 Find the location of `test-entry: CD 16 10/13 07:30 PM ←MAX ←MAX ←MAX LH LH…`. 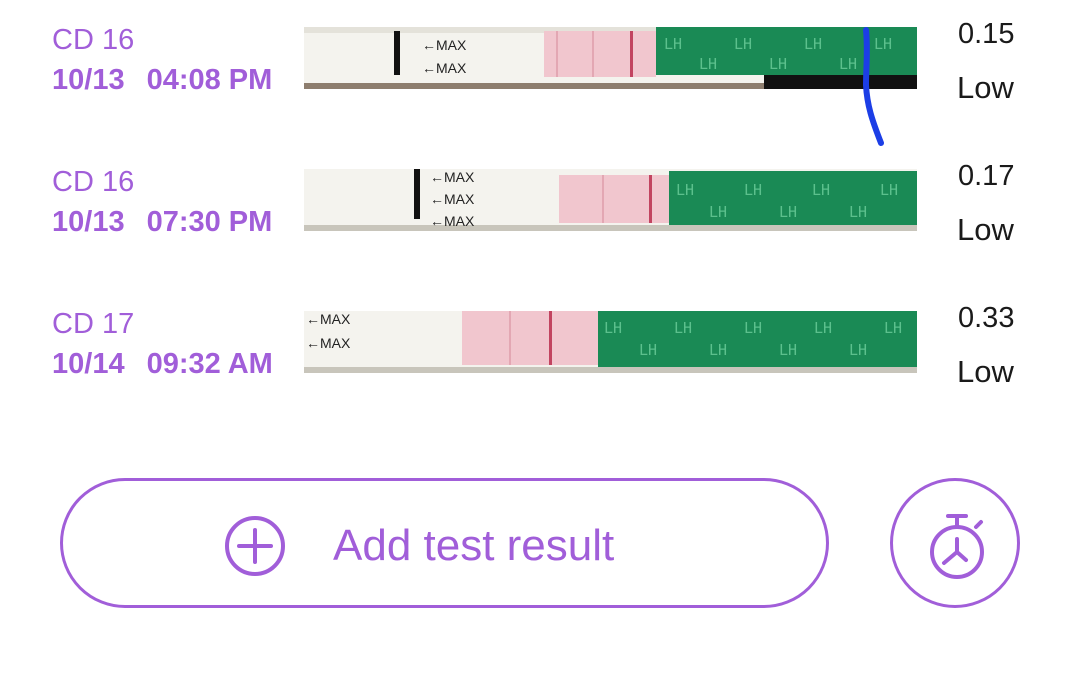

test-entry: CD 16 10/13 07:30 PM ←MAX ←MAX ←MAX LH LH… is located at coordinates (539, 210).